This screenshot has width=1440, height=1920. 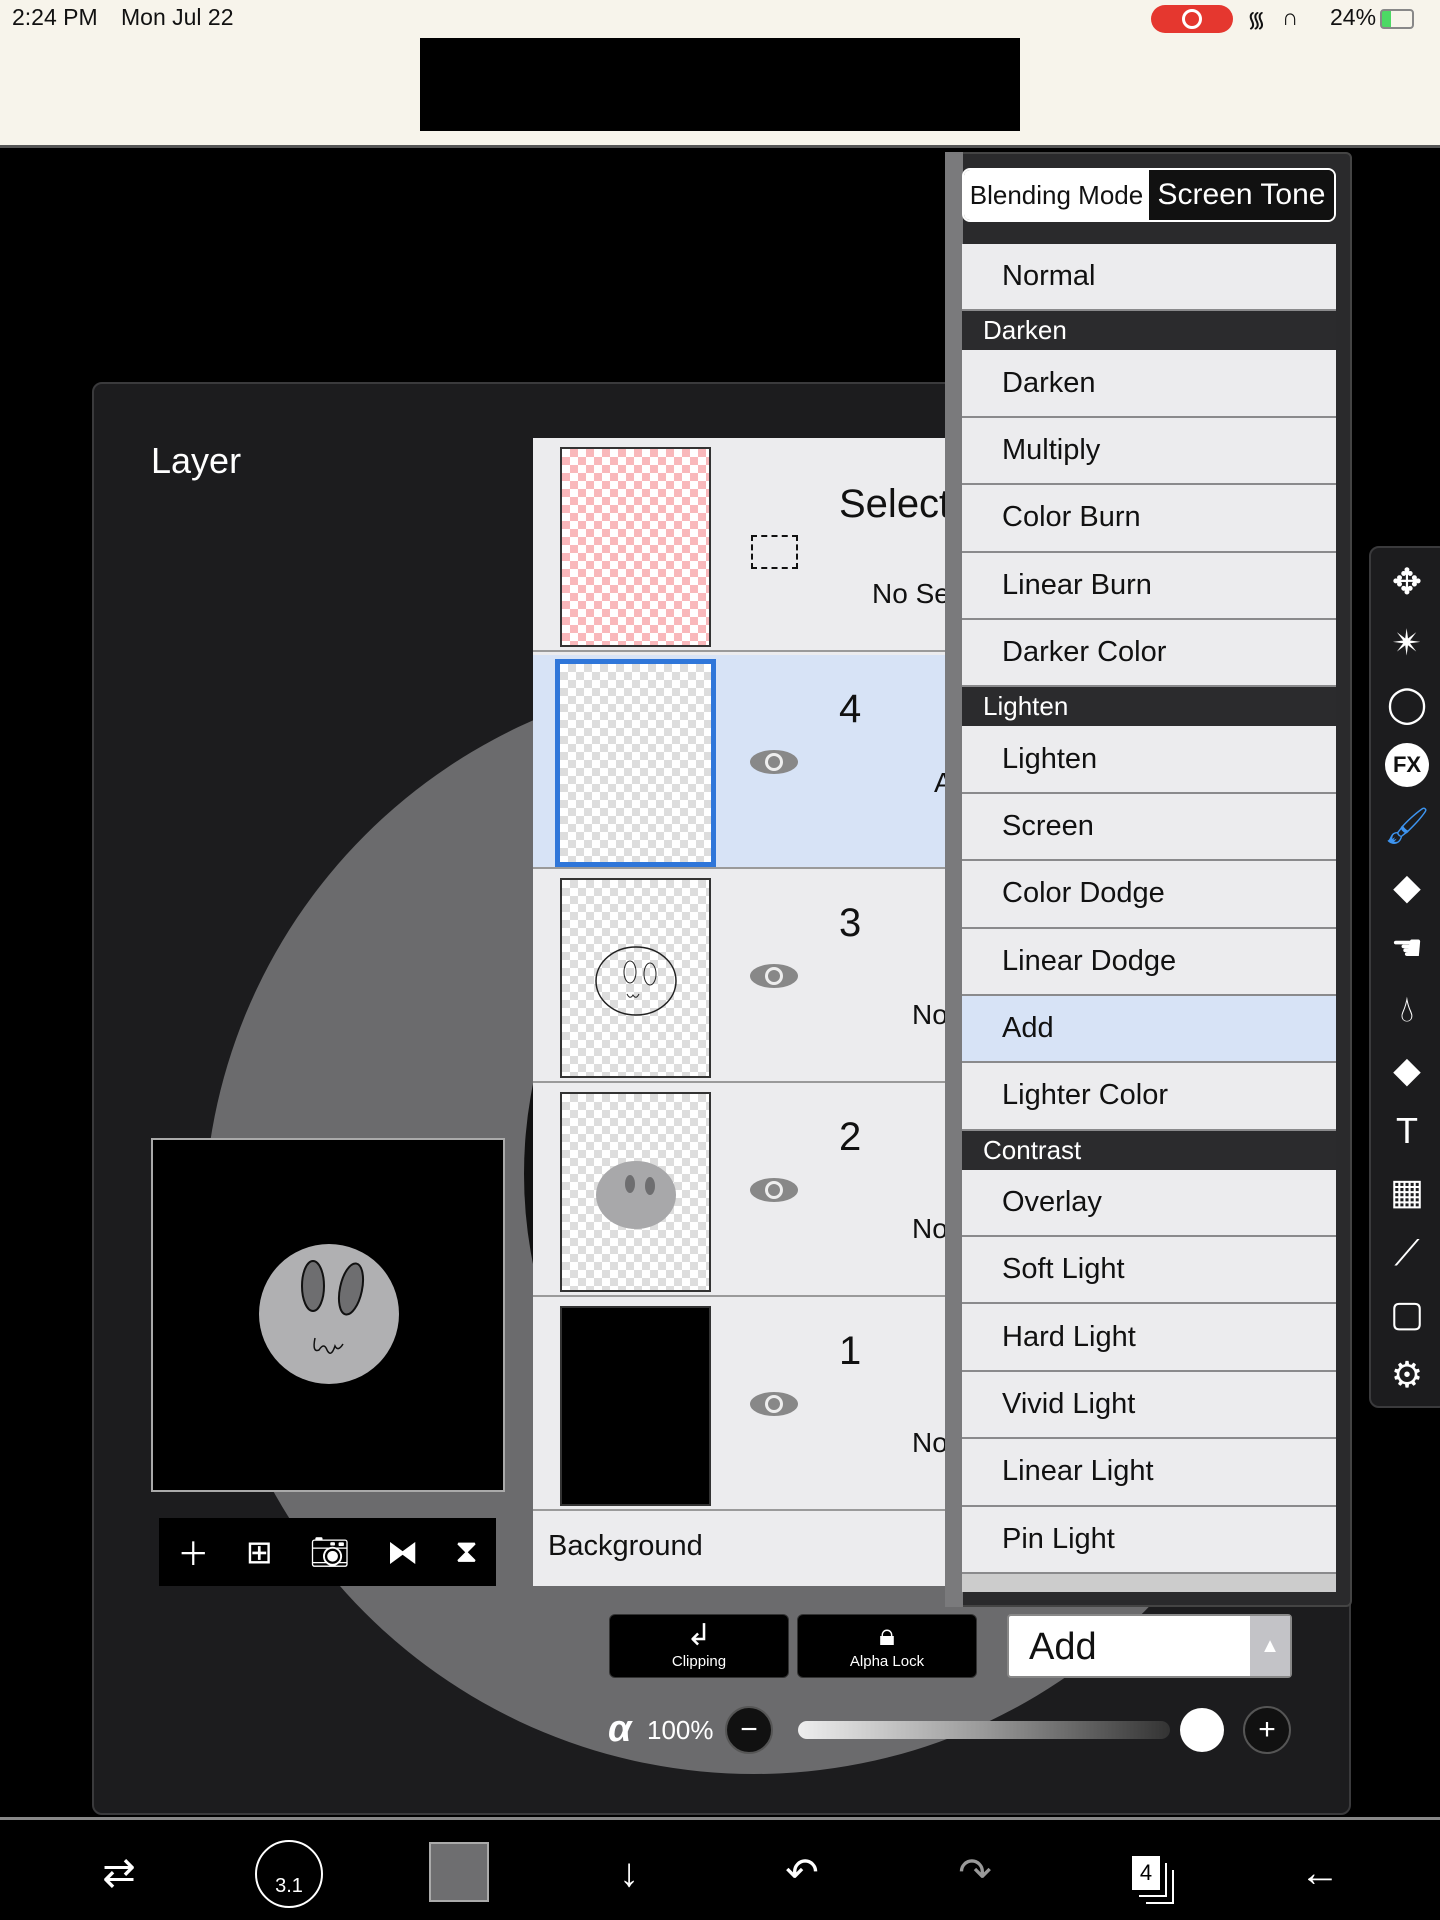 What do you see at coordinates (1407, 1375) in the screenshot?
I see `settings-icon: ⚙` at bounding box center [1407, 1375].